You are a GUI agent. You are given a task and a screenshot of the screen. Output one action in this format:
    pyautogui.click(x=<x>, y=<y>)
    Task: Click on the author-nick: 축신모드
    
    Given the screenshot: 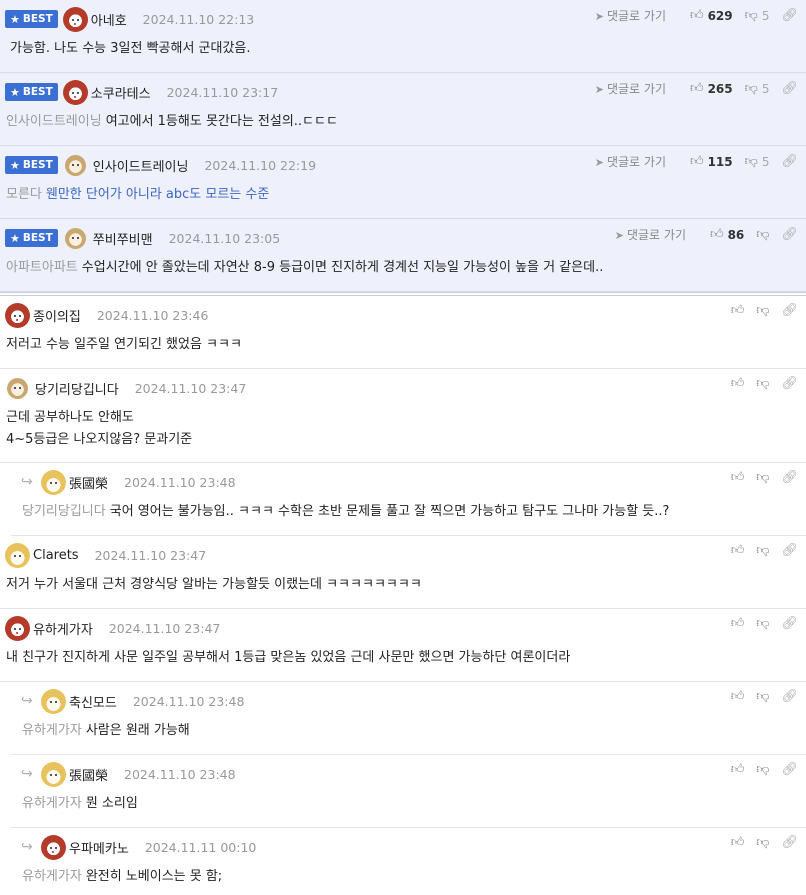 What is the action you would take?
    pyautogui.click(x=93, y=701)
    